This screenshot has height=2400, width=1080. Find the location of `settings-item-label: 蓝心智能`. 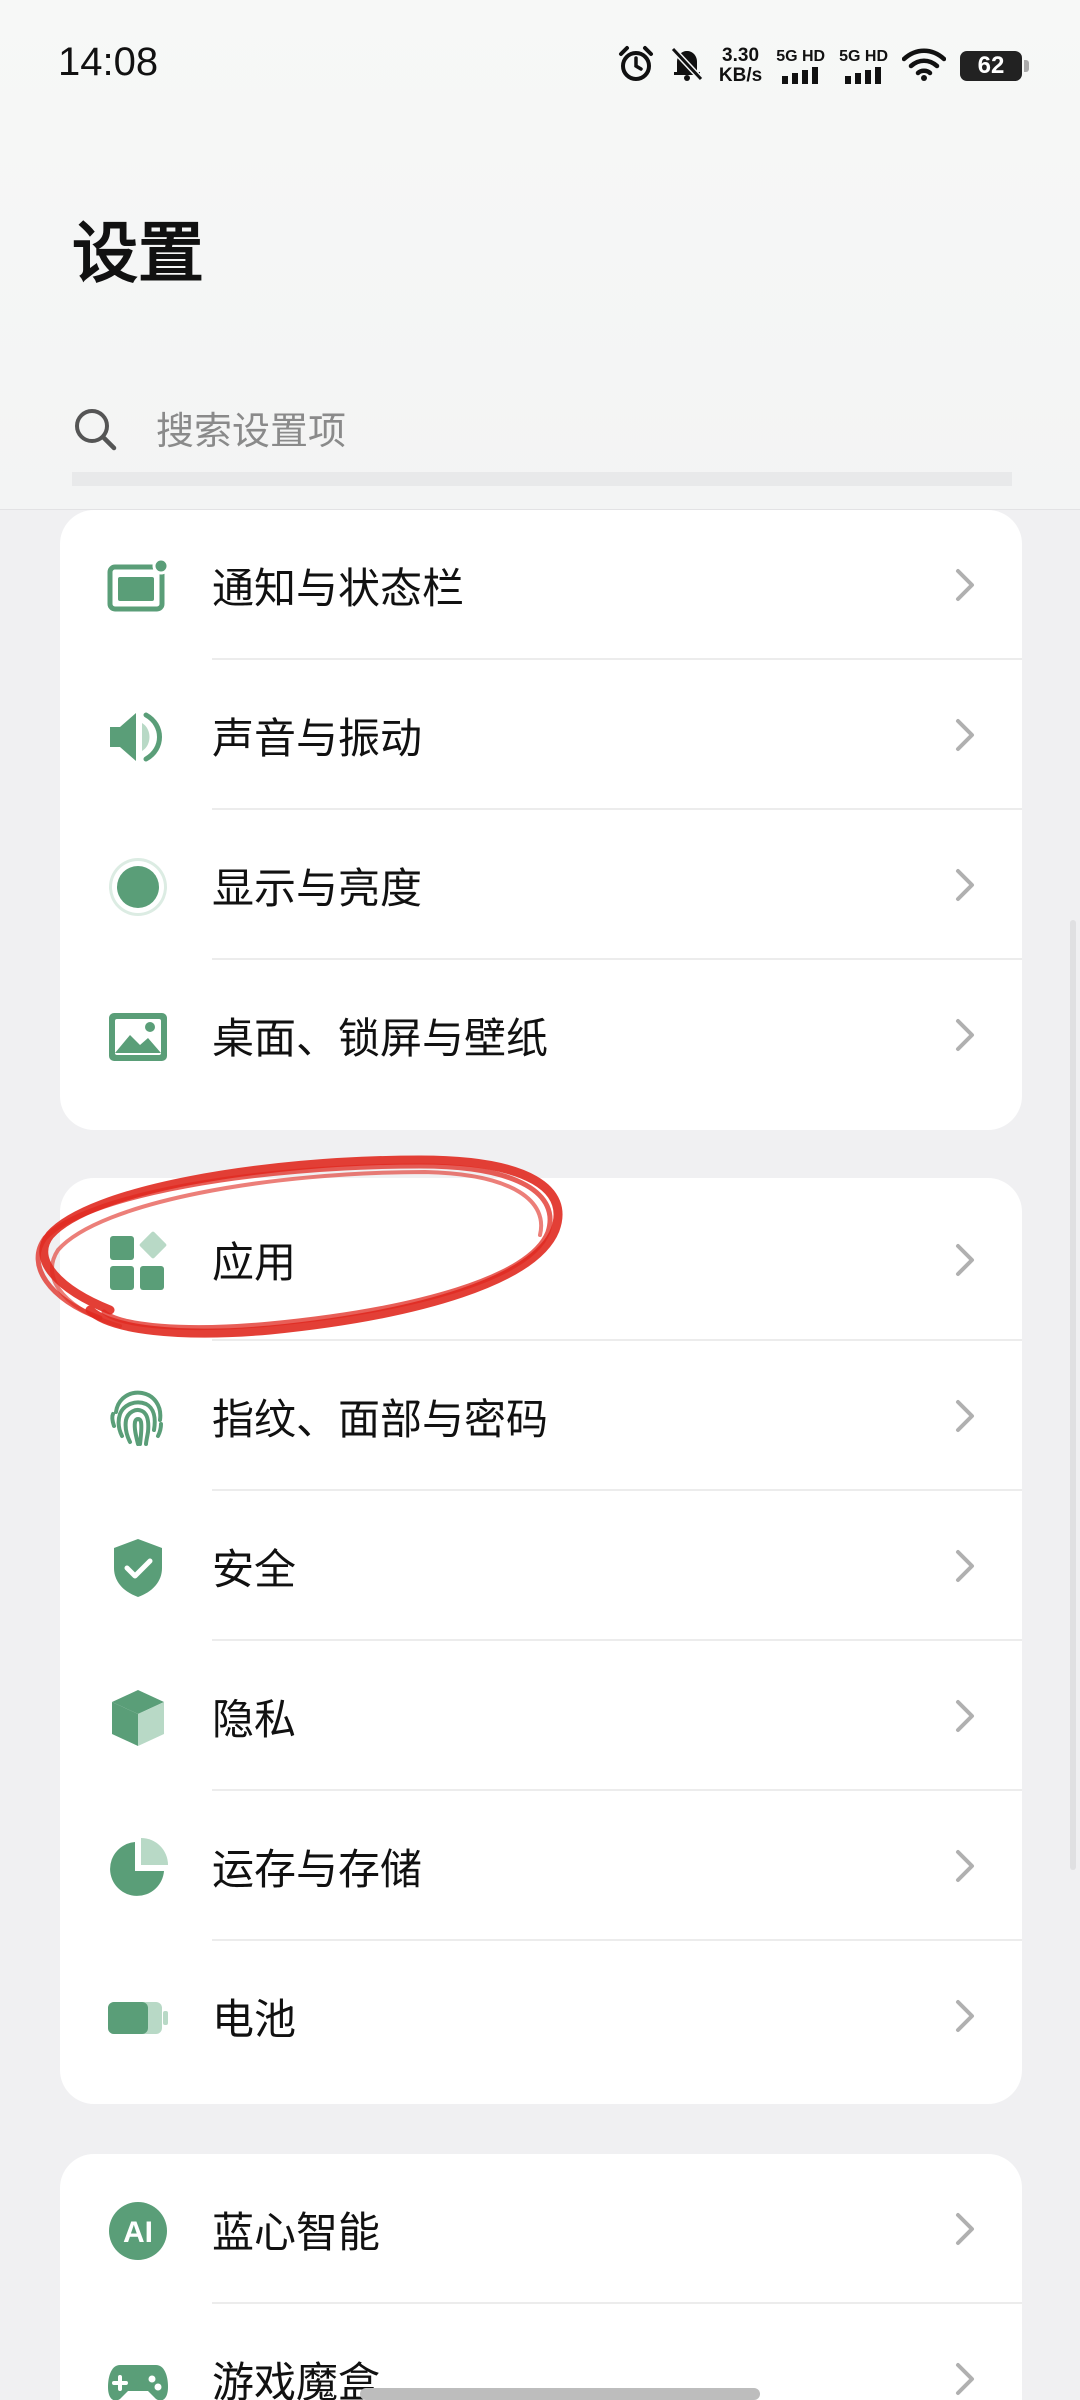

settings-item-label: 蓝心智能 is located at coordinates (296, 2232).